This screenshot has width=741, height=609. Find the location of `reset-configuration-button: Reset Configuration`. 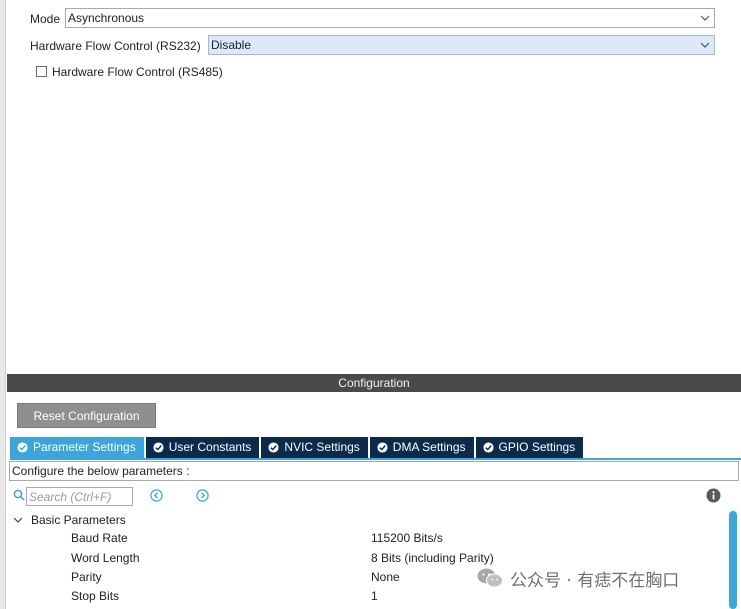

reset-configuration-button: Reset Configuration is located at coordinates (86, 415).